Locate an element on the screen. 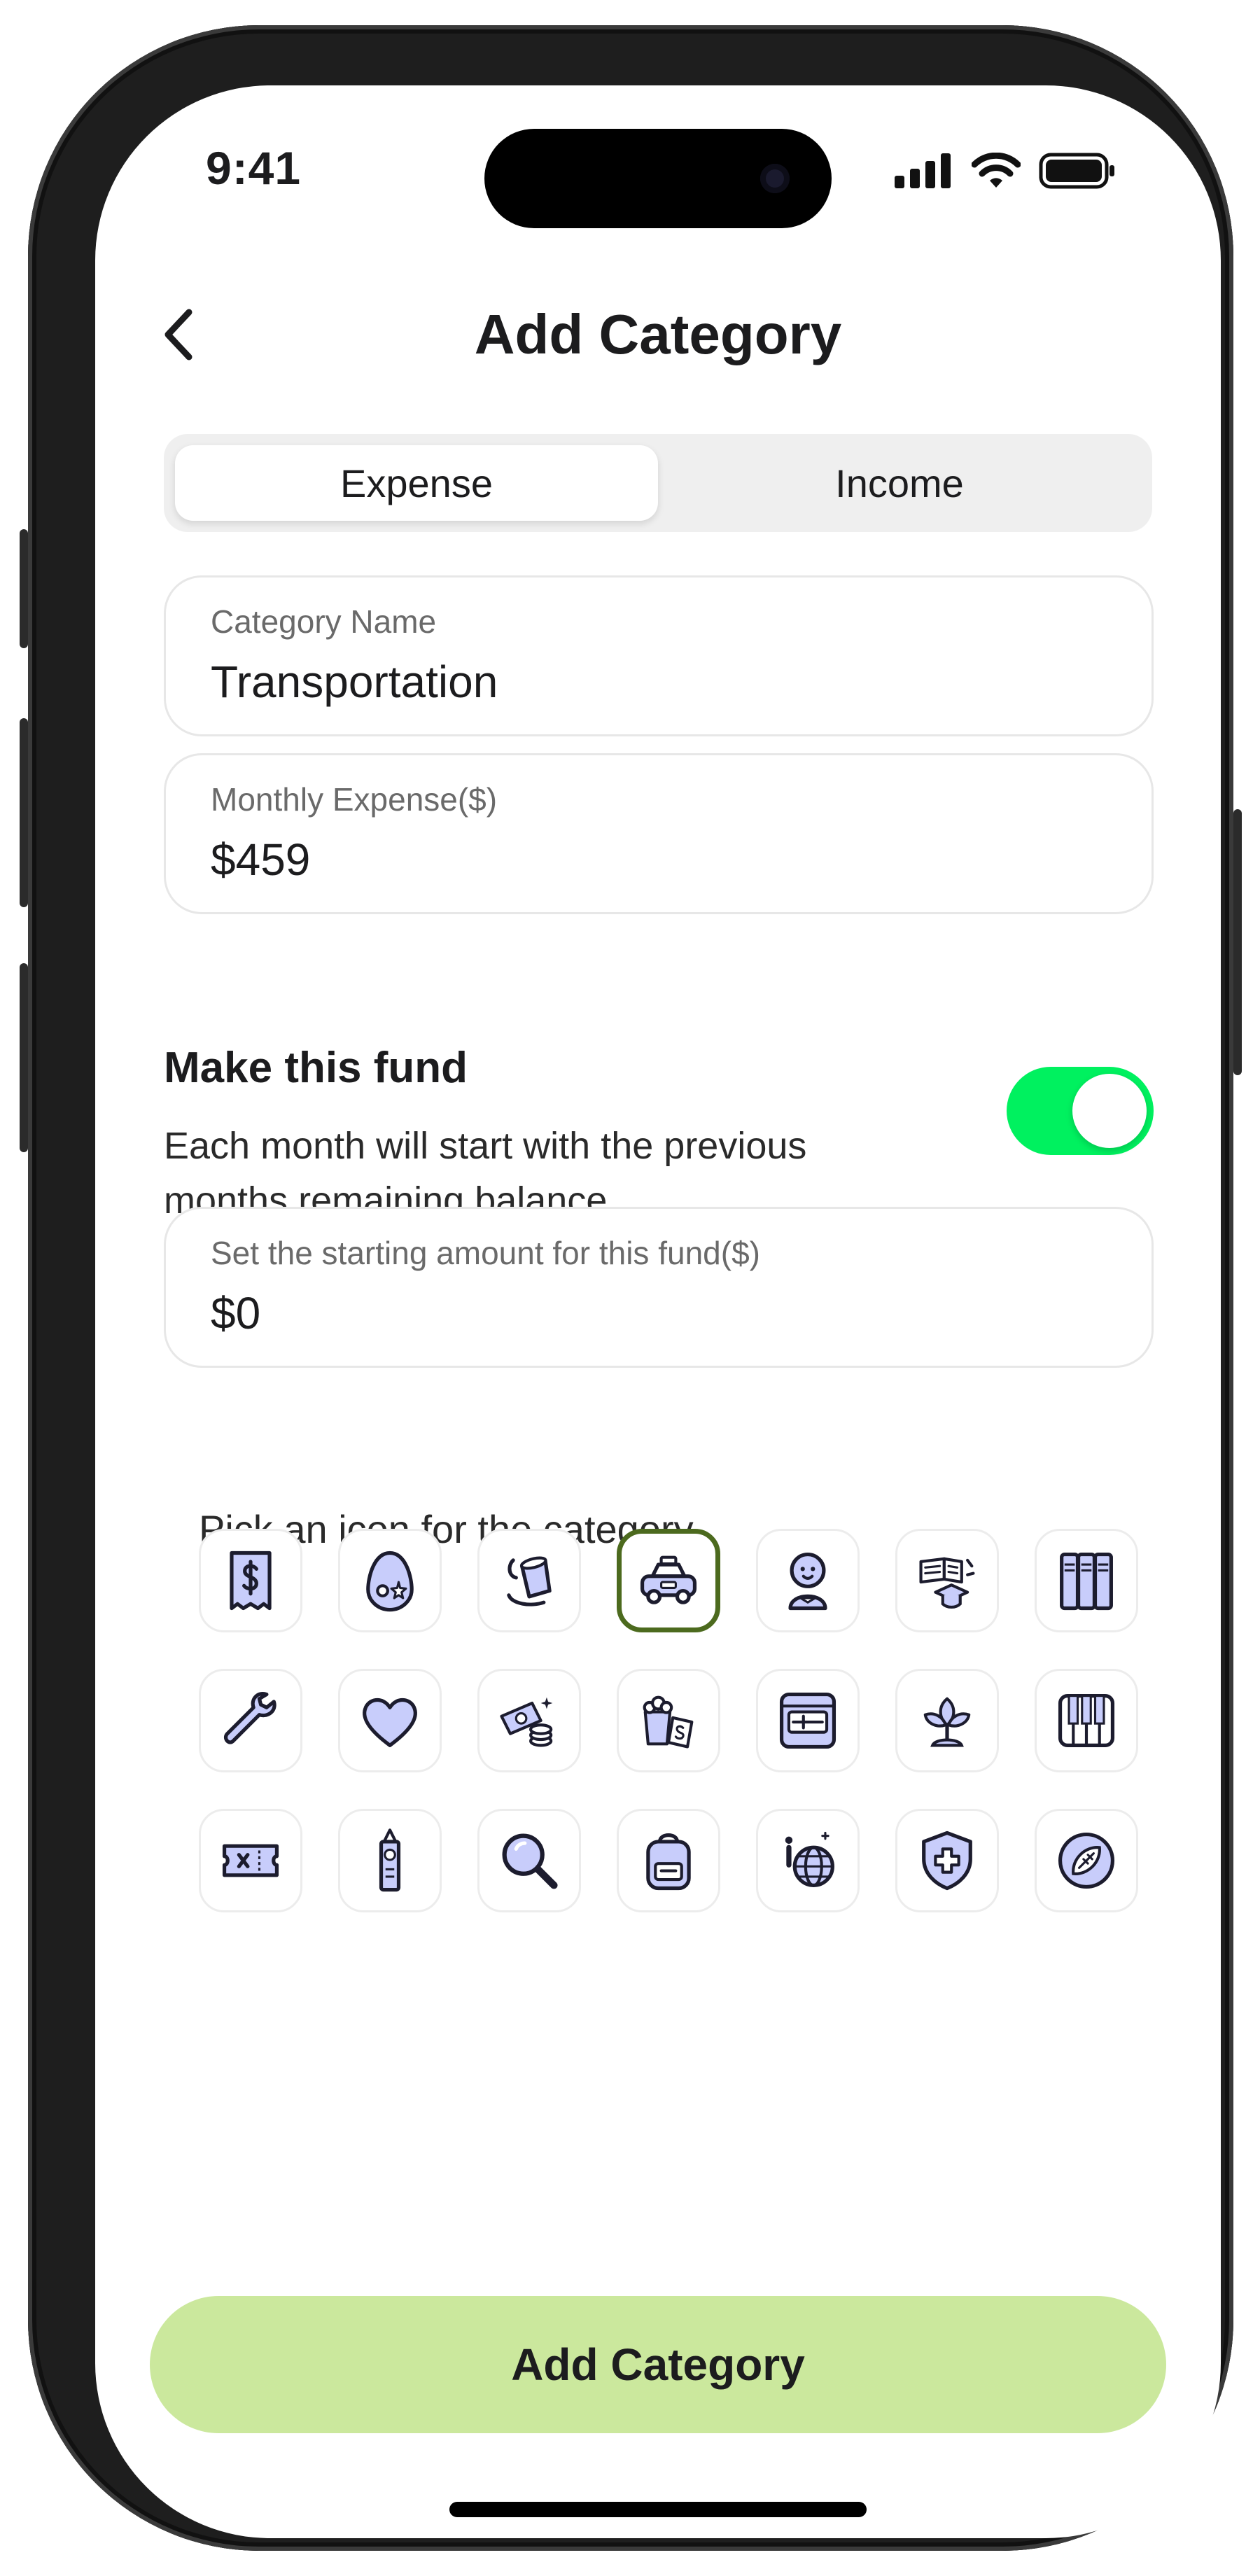 The width and height of the screenshot is (1260, 2576). icon-option-magnifier is located at coordinates (529, 1860).